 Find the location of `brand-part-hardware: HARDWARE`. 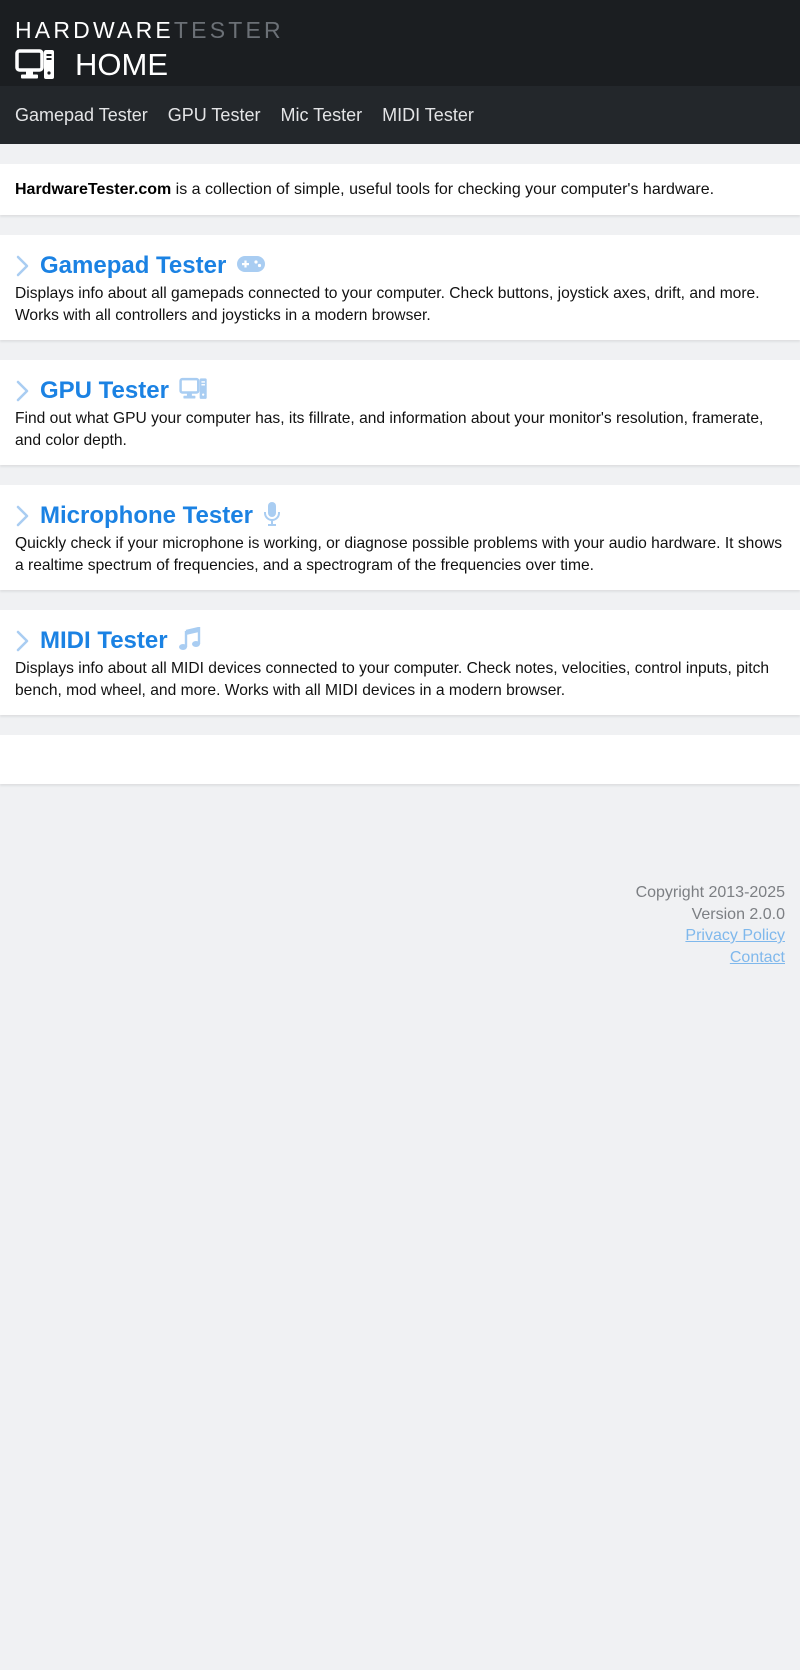

brand-part-hardware: HARDWARE is located at coordinates (94, 30).